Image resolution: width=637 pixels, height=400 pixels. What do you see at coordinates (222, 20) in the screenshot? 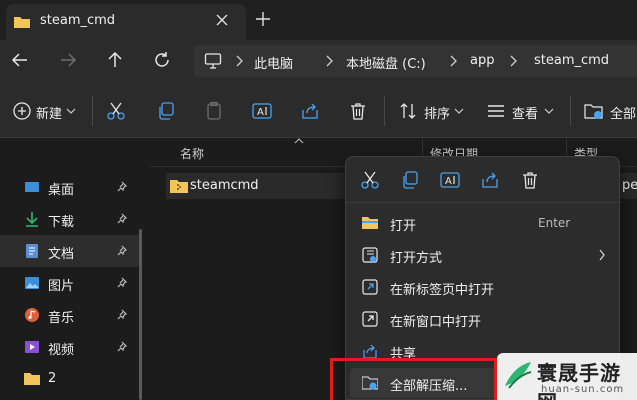
I see `close-icon` at bounding box center [222, 20].